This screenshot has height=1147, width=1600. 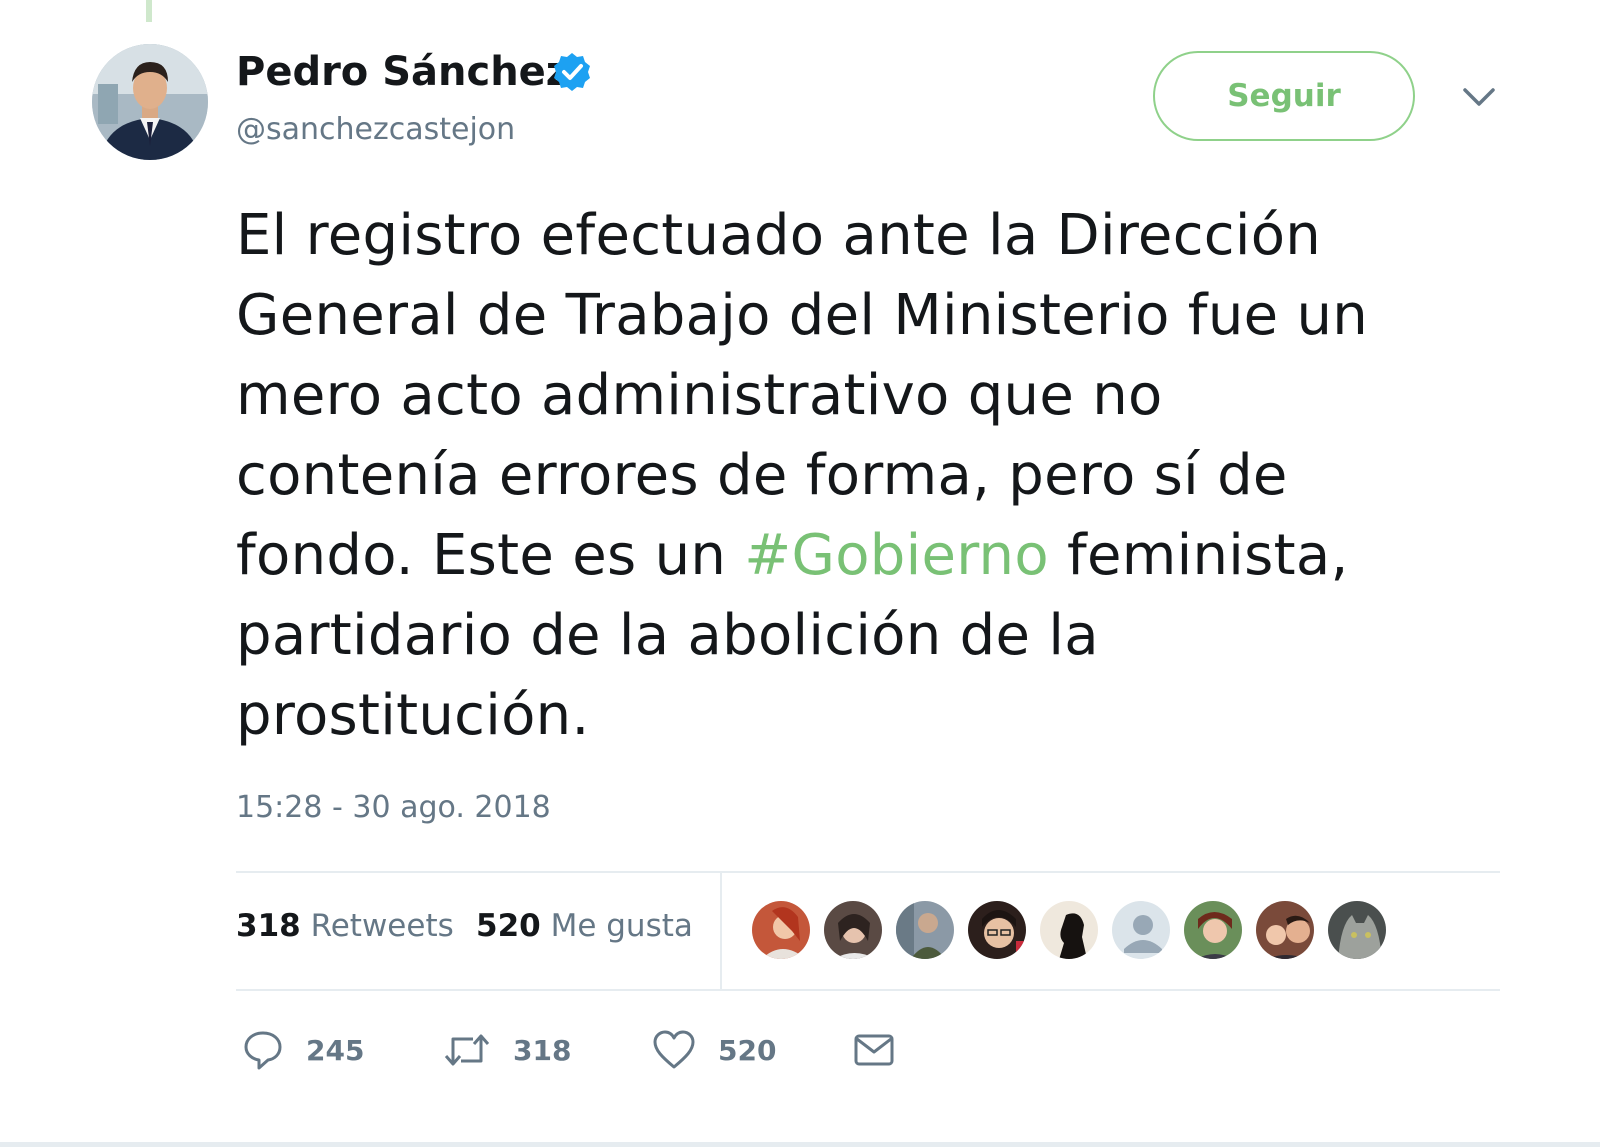 I want to click on reply-icon, so click(x=263, y=1050).